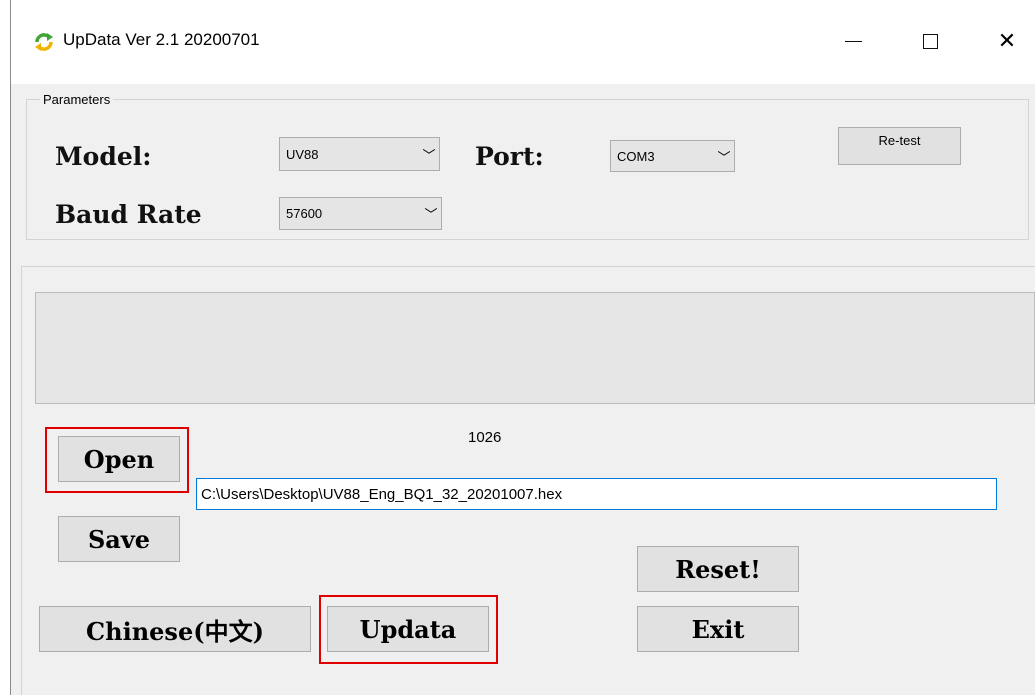 This screenshot has width=1035, height=695. I want to click on port-select: COM3 ﹀, so click(672, 156).